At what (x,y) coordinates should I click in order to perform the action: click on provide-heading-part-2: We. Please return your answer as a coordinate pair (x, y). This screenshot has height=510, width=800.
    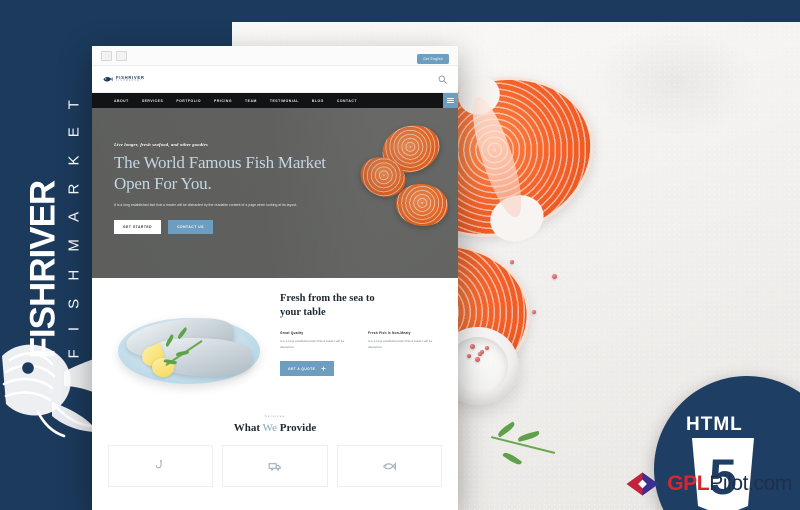
    Looking at the image, I should click on (269, 428).